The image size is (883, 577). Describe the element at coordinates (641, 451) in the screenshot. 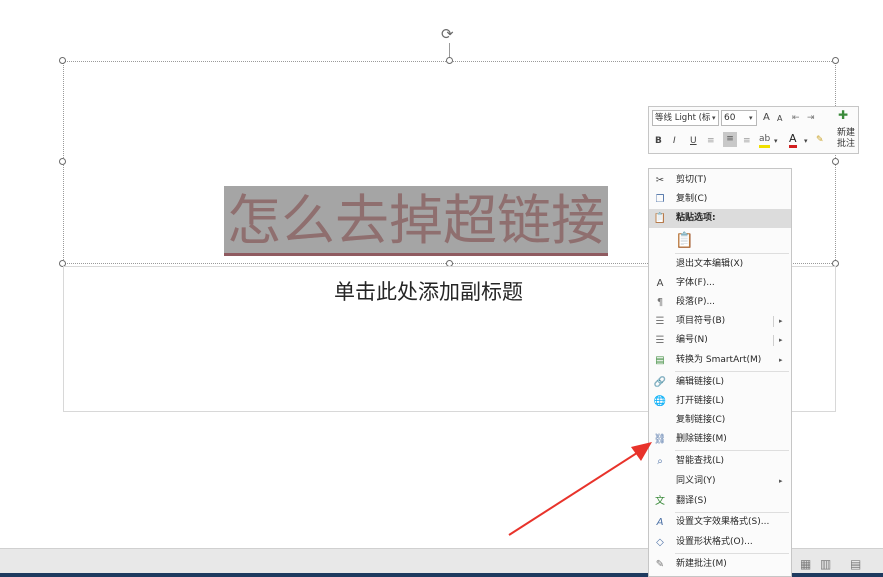

I see `arrow-head` at that location.